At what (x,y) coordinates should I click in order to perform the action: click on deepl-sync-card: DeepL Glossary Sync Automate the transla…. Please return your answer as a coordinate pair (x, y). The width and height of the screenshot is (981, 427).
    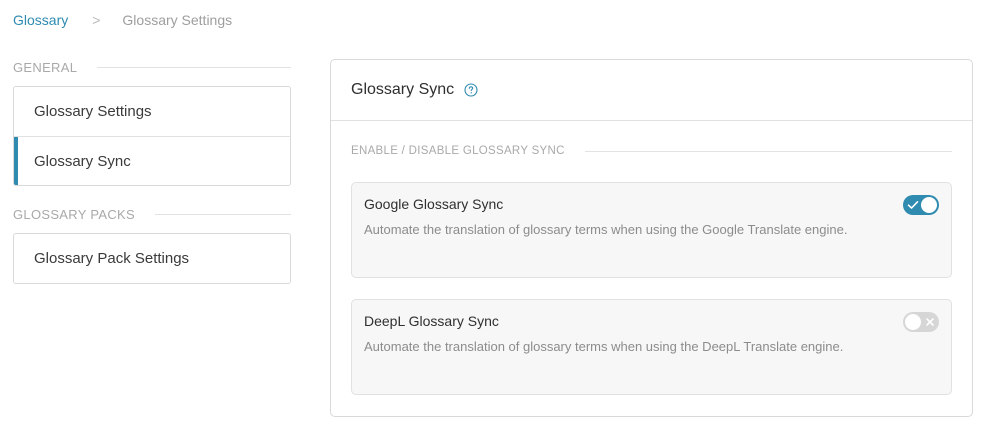
    Looking at the image, I should click on (651, 347).